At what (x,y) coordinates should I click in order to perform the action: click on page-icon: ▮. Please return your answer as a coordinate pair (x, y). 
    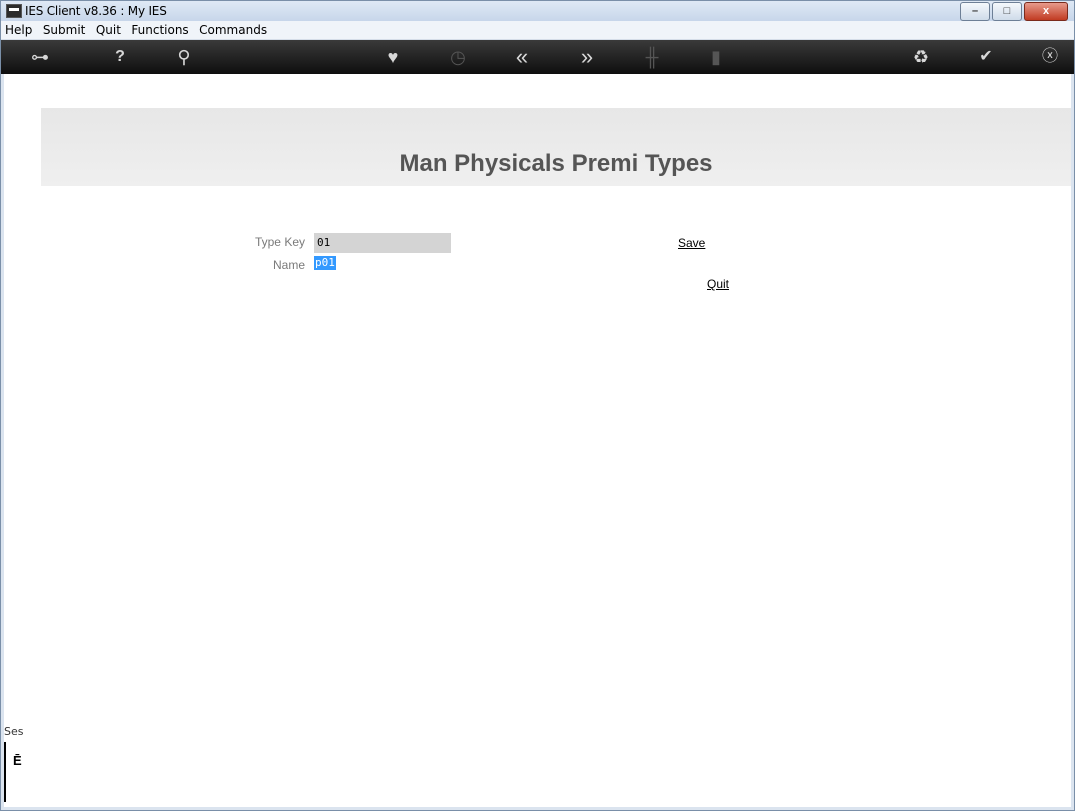
    Looking at the image, I should click on (716, 57).